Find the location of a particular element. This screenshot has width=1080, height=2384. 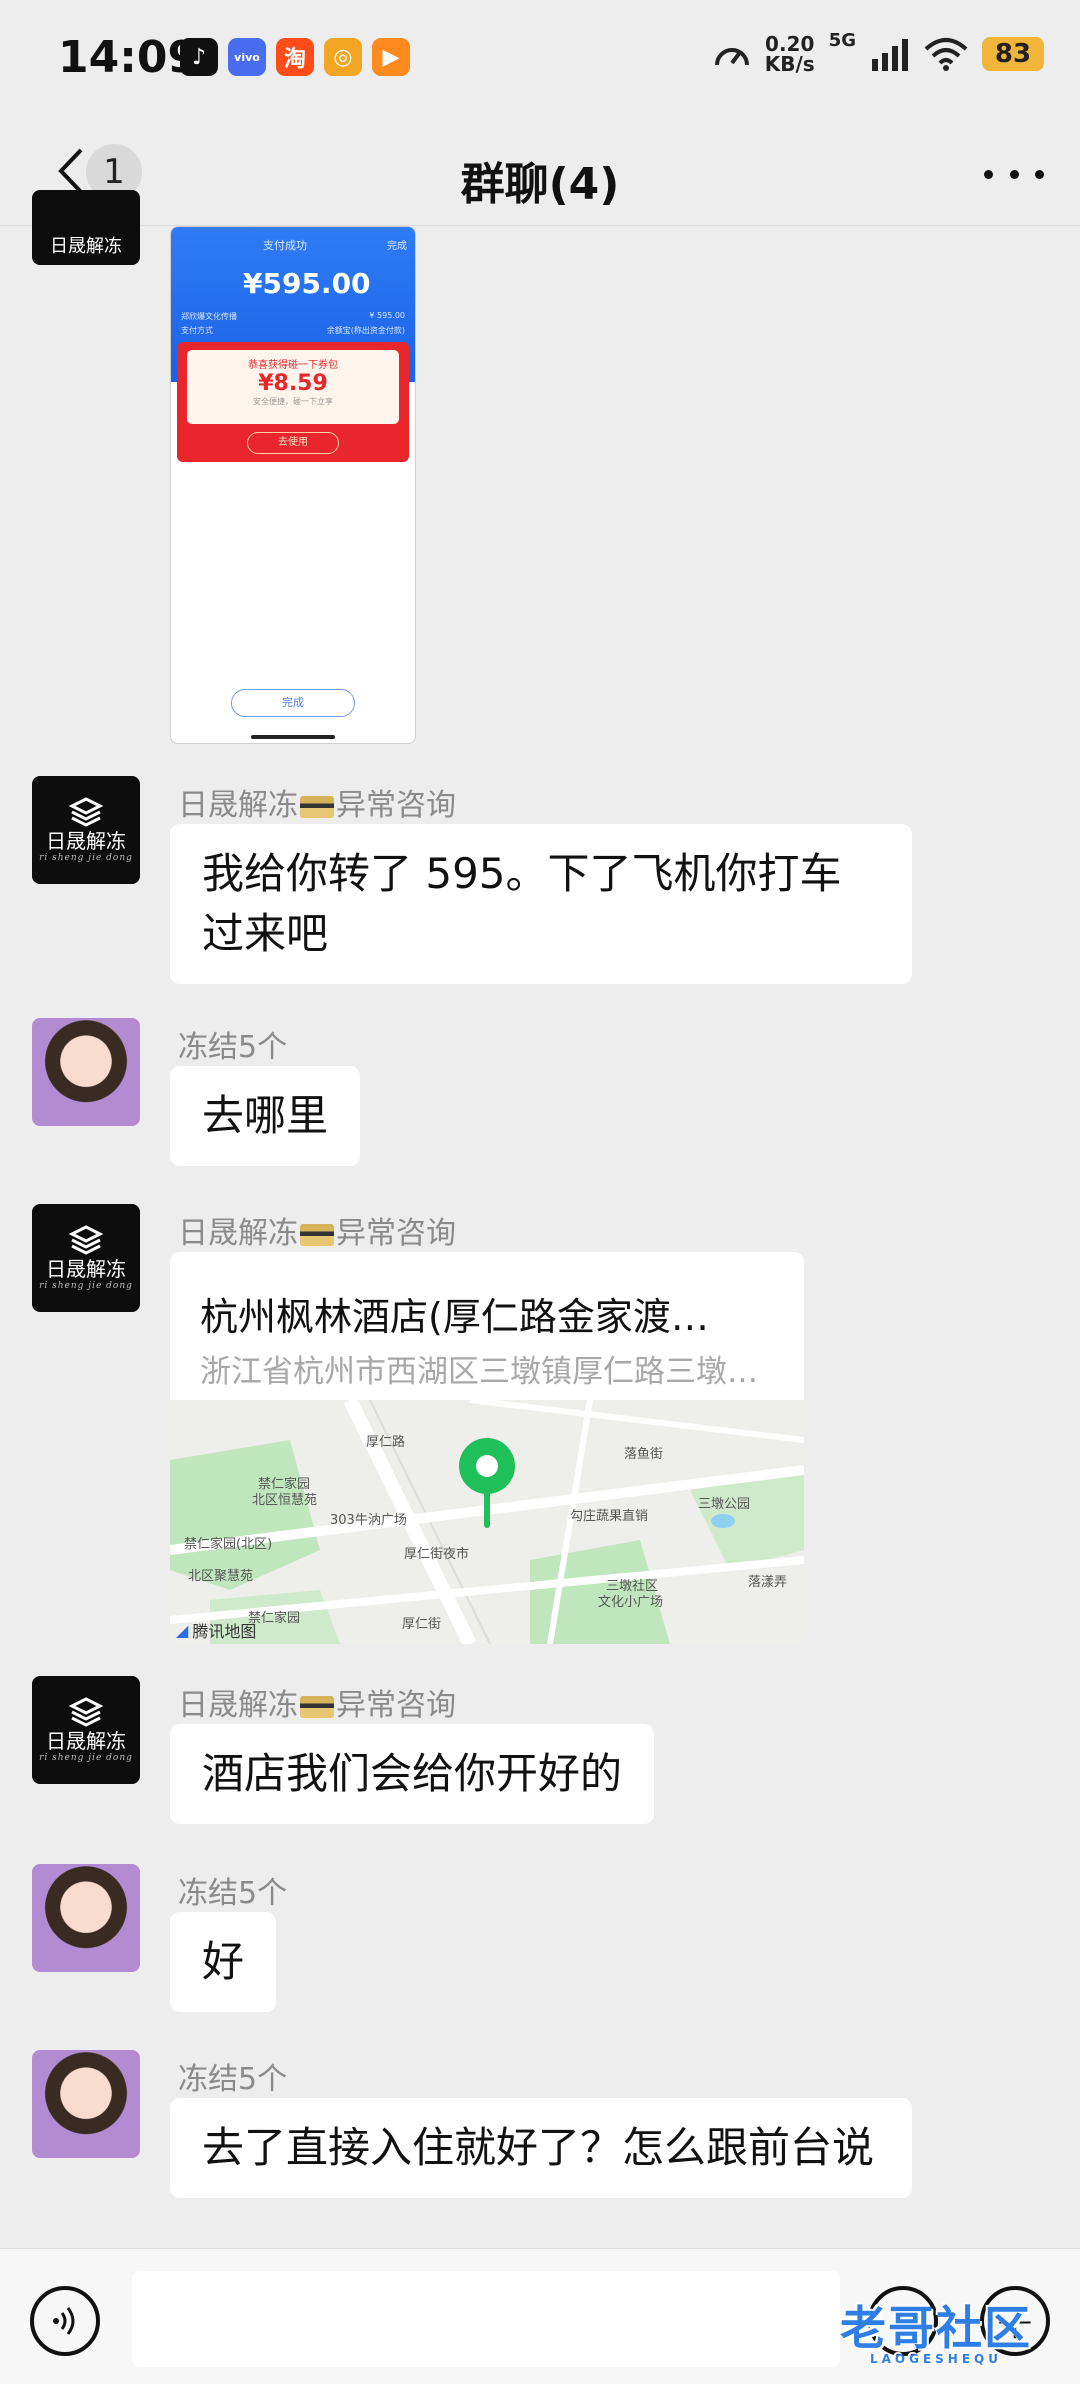

map-label: 禁仁家园(北区) is located at coordinates (228, 1544).